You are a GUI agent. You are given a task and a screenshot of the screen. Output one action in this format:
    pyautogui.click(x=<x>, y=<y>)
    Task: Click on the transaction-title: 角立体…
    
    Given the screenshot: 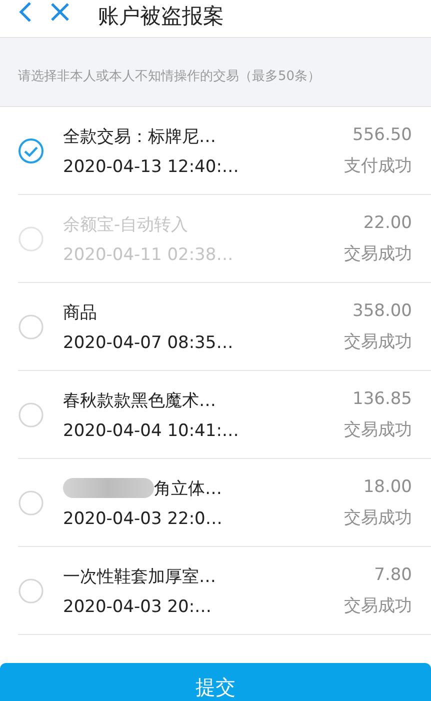 What is the action you would take?
    pyautogui.click(x=188, y=489)
    